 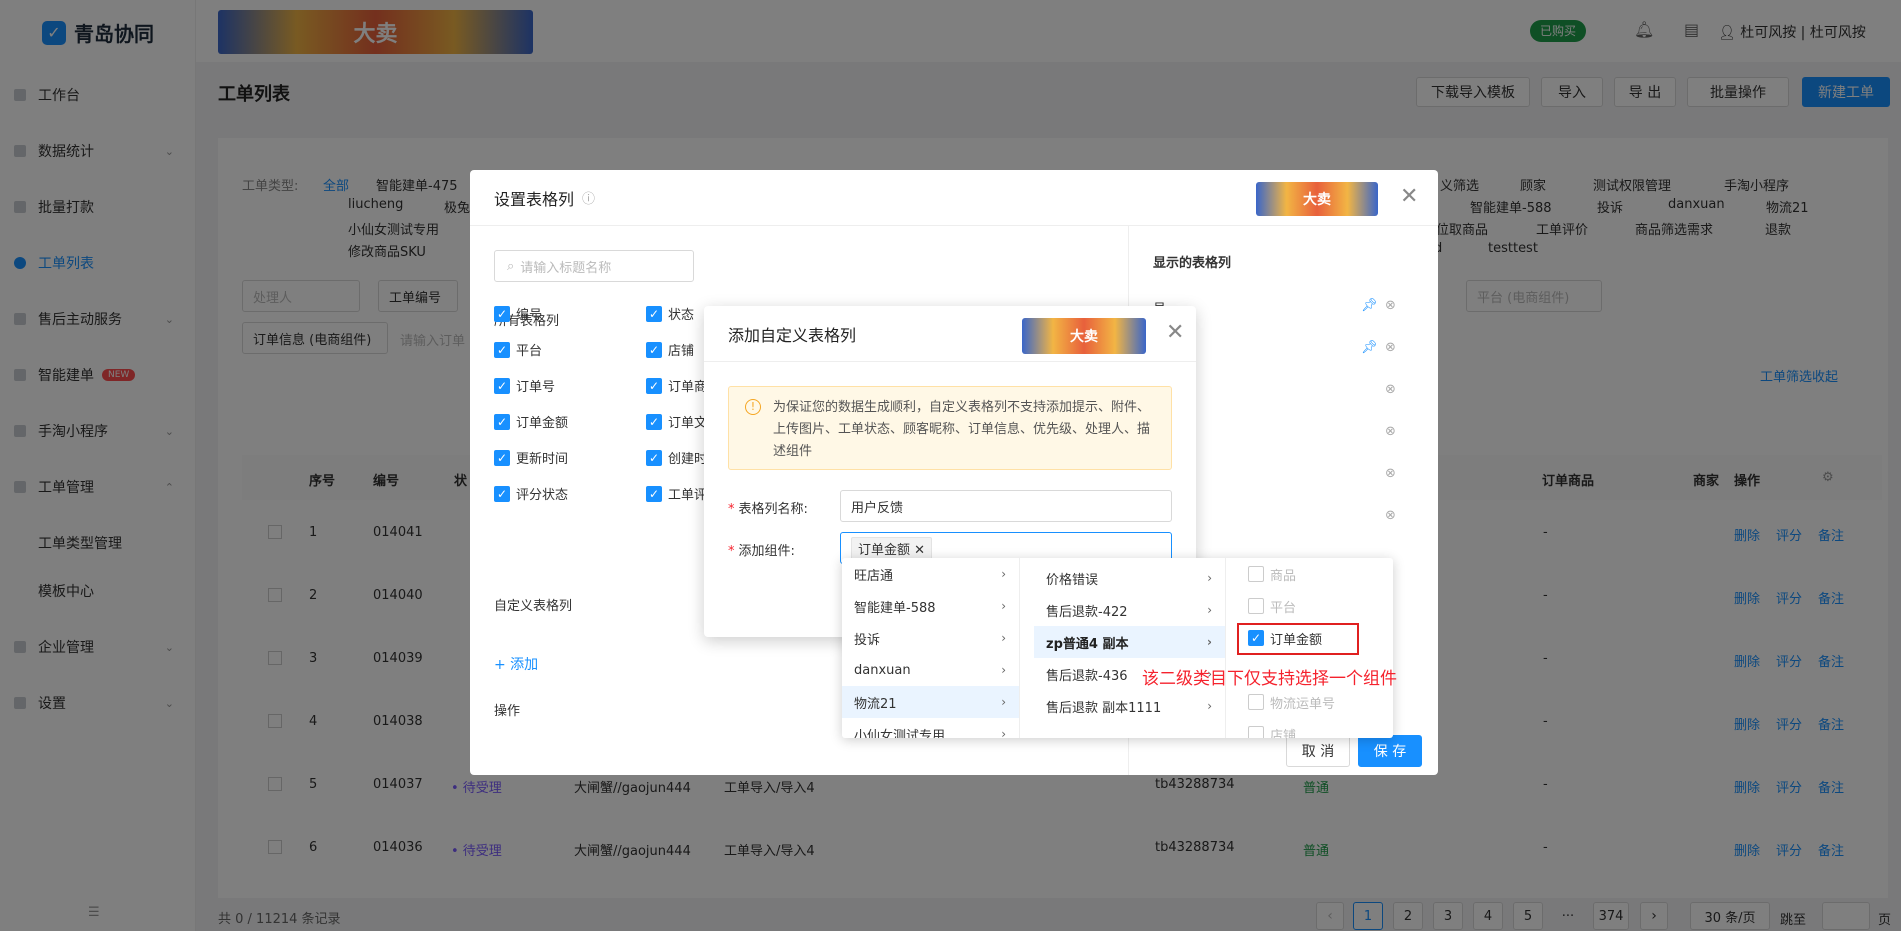 What do you see at coordinates (1311, 574) in the screenshot?
I see `cascader-leaf-option: 商品` at bounding box center [1311, 574].